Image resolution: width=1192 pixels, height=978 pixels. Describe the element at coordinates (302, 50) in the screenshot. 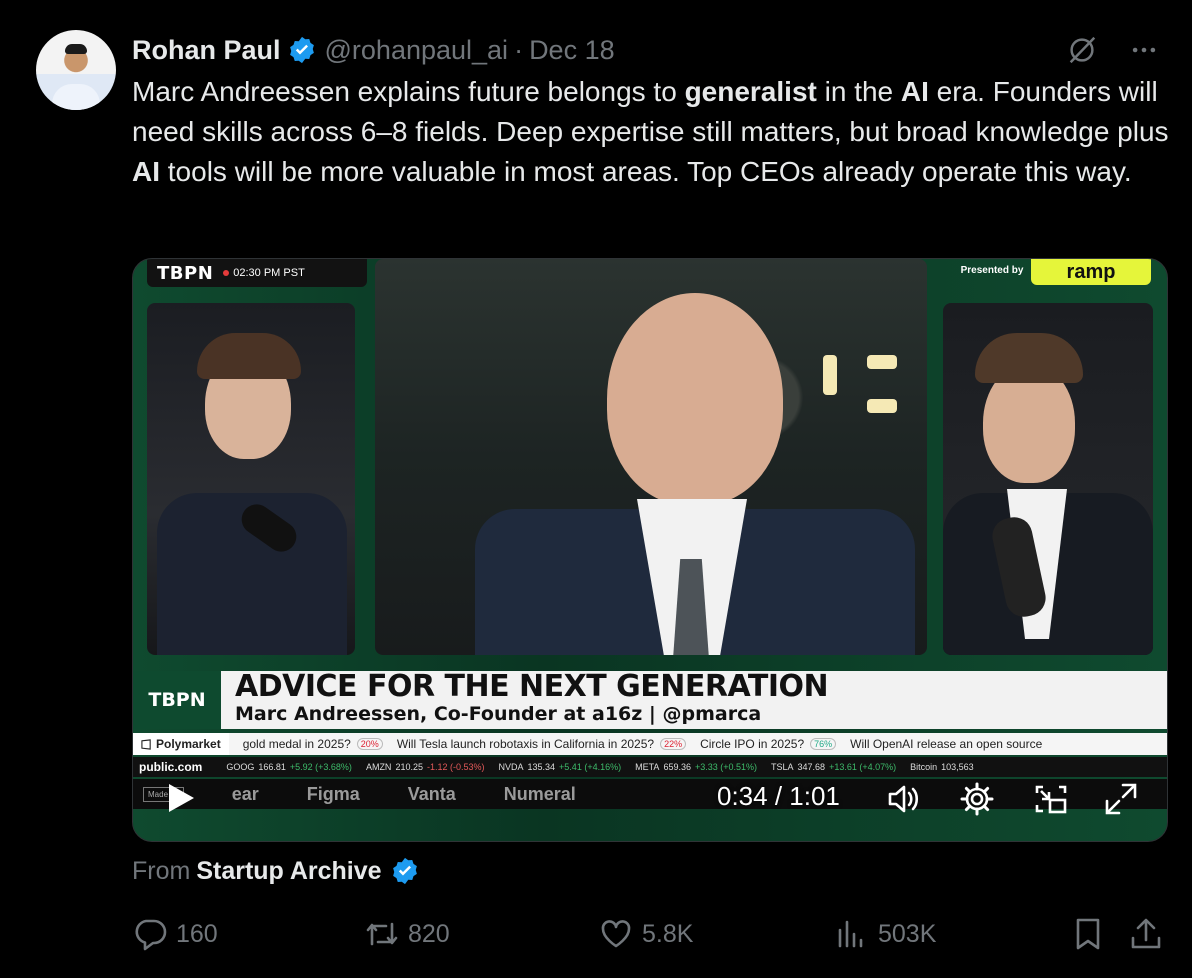

I see `verified-badge-icon` at that location.